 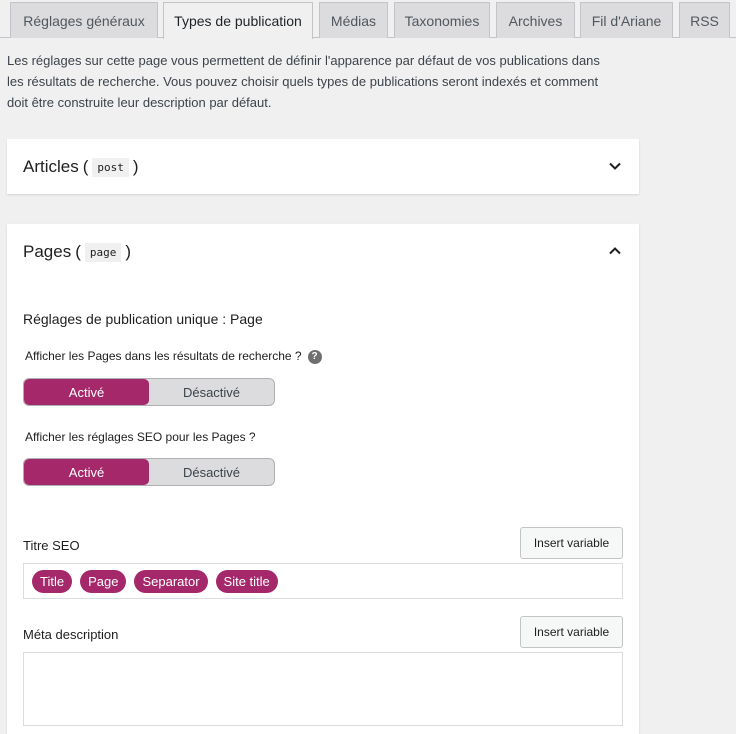 I want to click on tab-post-types: Types de publication, so click(x=238, y=20).